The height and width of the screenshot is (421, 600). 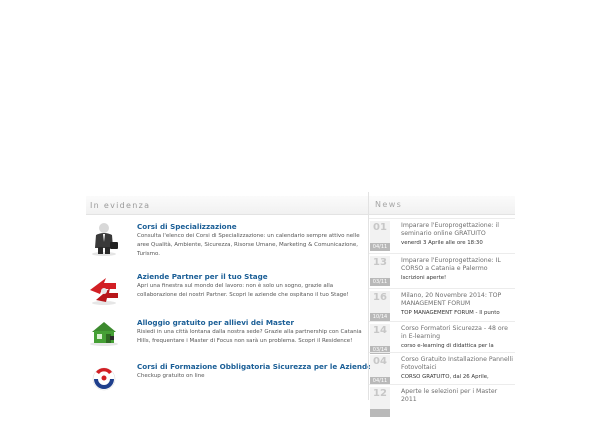 I want to click on news-date-day: 14, so click(x=380, y=330).